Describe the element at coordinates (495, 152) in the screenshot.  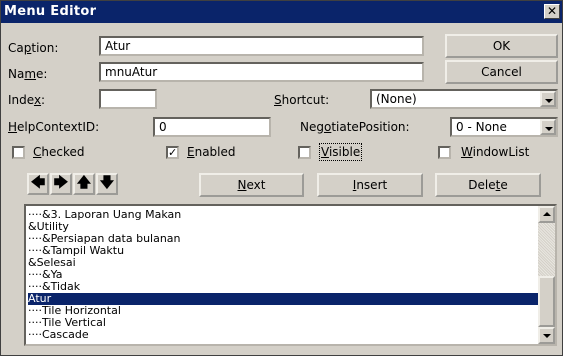
I see `windowlist-label: WindowList` at that location.